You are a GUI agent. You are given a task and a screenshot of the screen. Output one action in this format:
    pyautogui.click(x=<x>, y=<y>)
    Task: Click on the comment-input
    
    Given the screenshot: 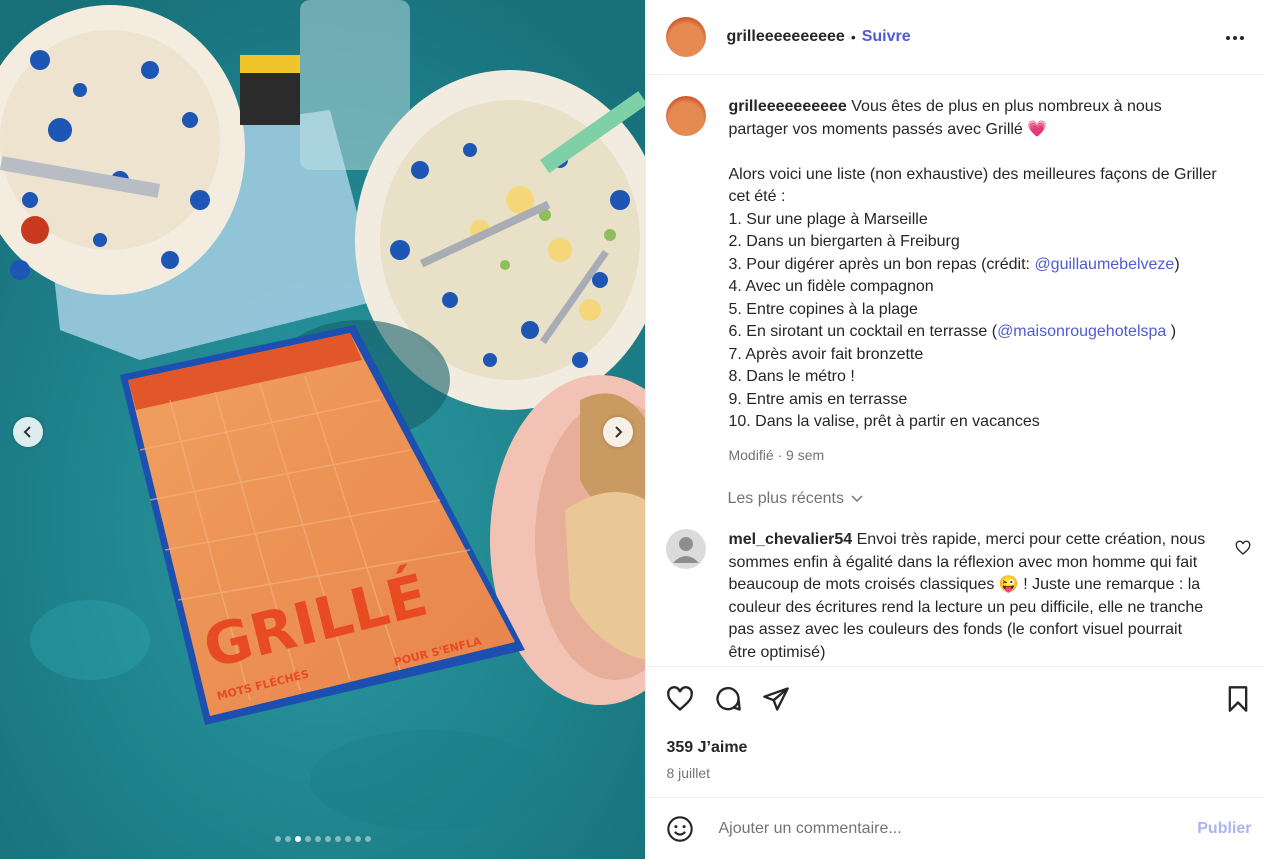 What is the action you would take?
    pyautogui.click(x=928, y=829)
    